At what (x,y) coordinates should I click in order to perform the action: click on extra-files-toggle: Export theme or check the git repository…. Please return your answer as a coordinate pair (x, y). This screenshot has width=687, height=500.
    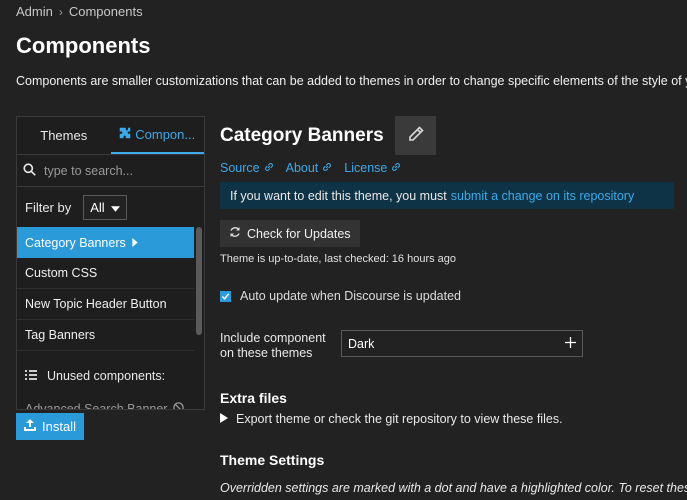
    Looking at the image, I should click on (391, 419).